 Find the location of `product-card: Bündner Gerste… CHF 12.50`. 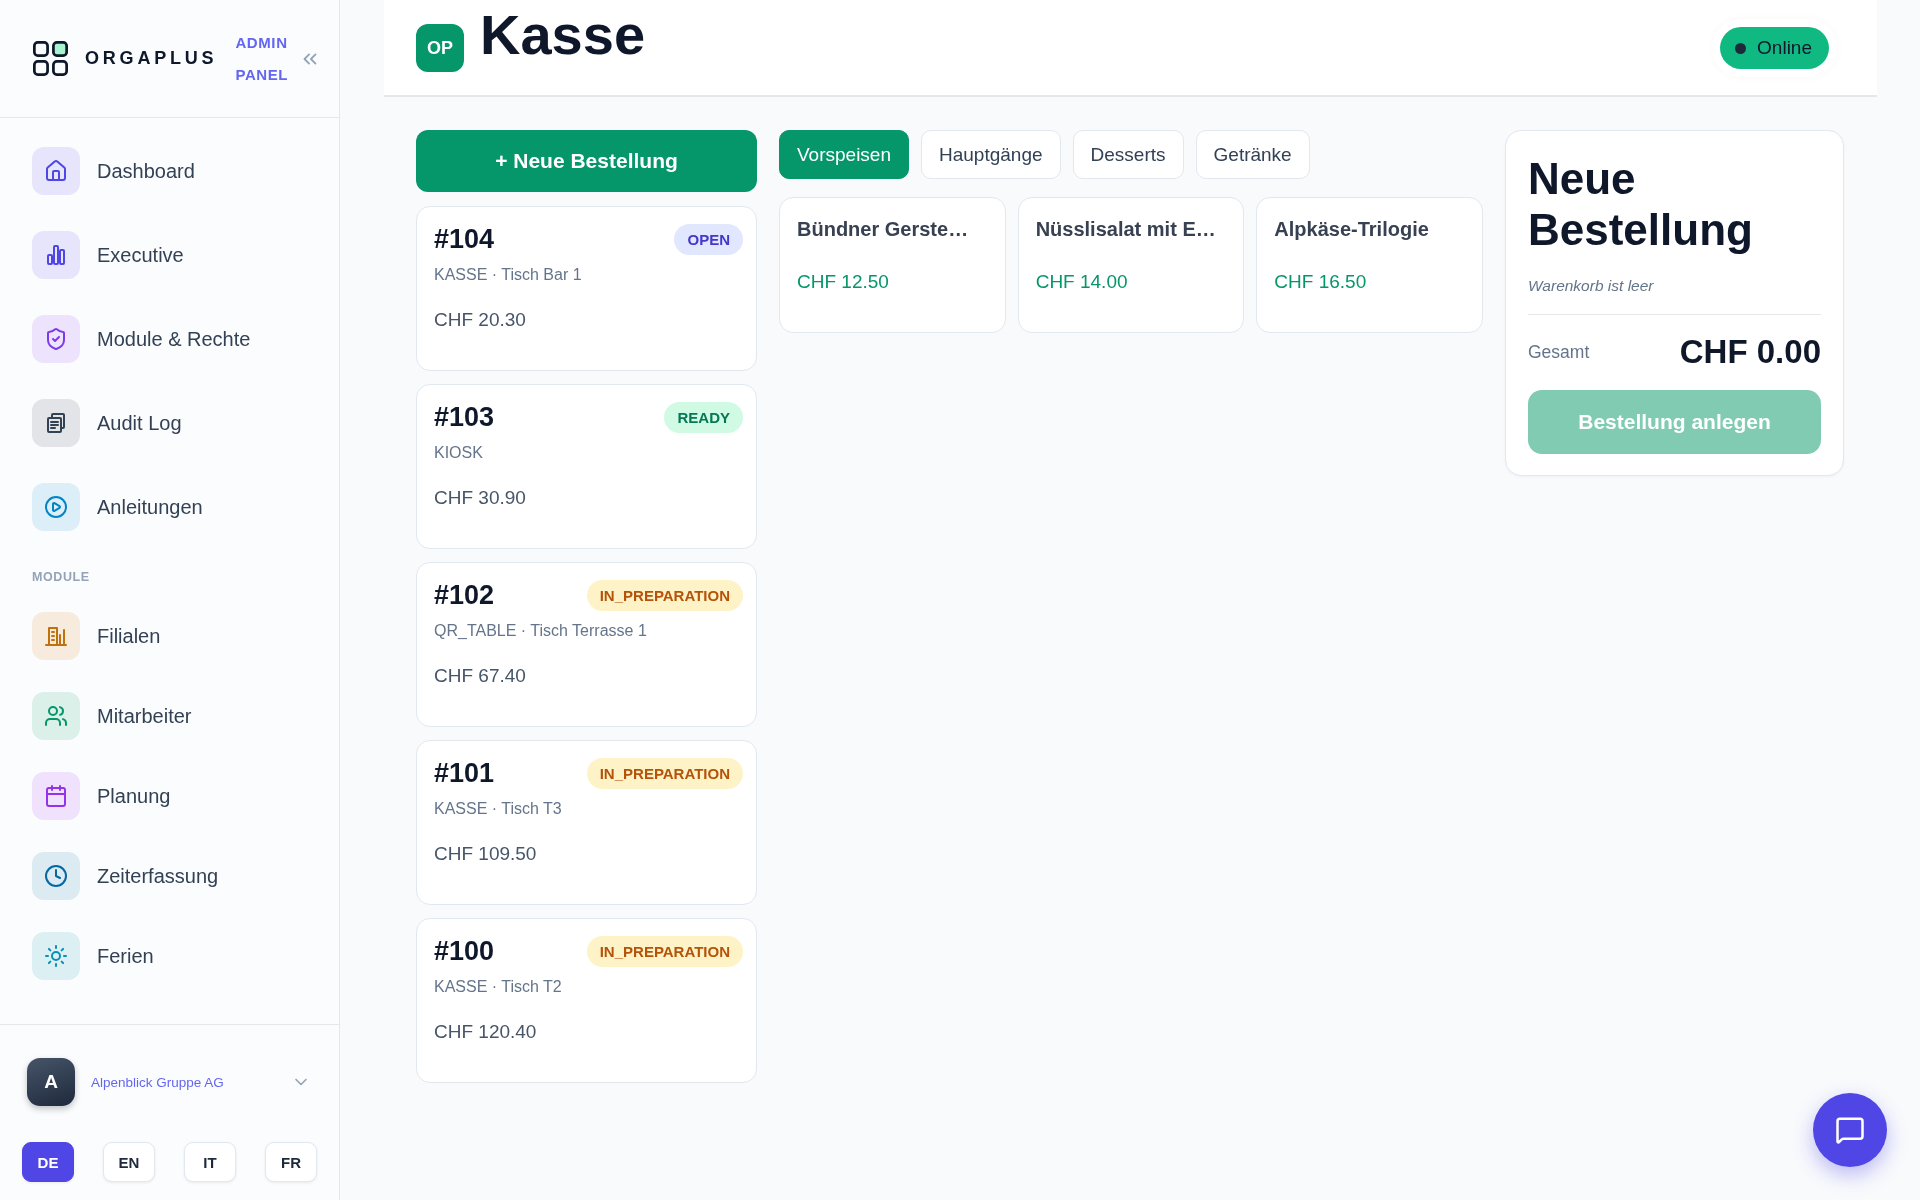

product-card: Bündner Gerste… CHF 12.50 is located at coordinates (892, 265).